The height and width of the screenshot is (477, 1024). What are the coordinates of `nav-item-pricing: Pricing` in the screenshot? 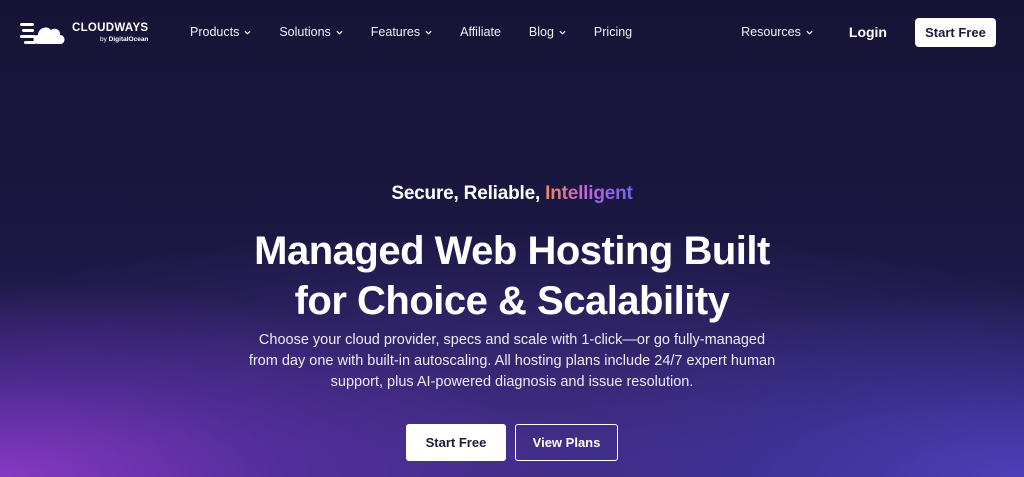 It's located at (613, 32).